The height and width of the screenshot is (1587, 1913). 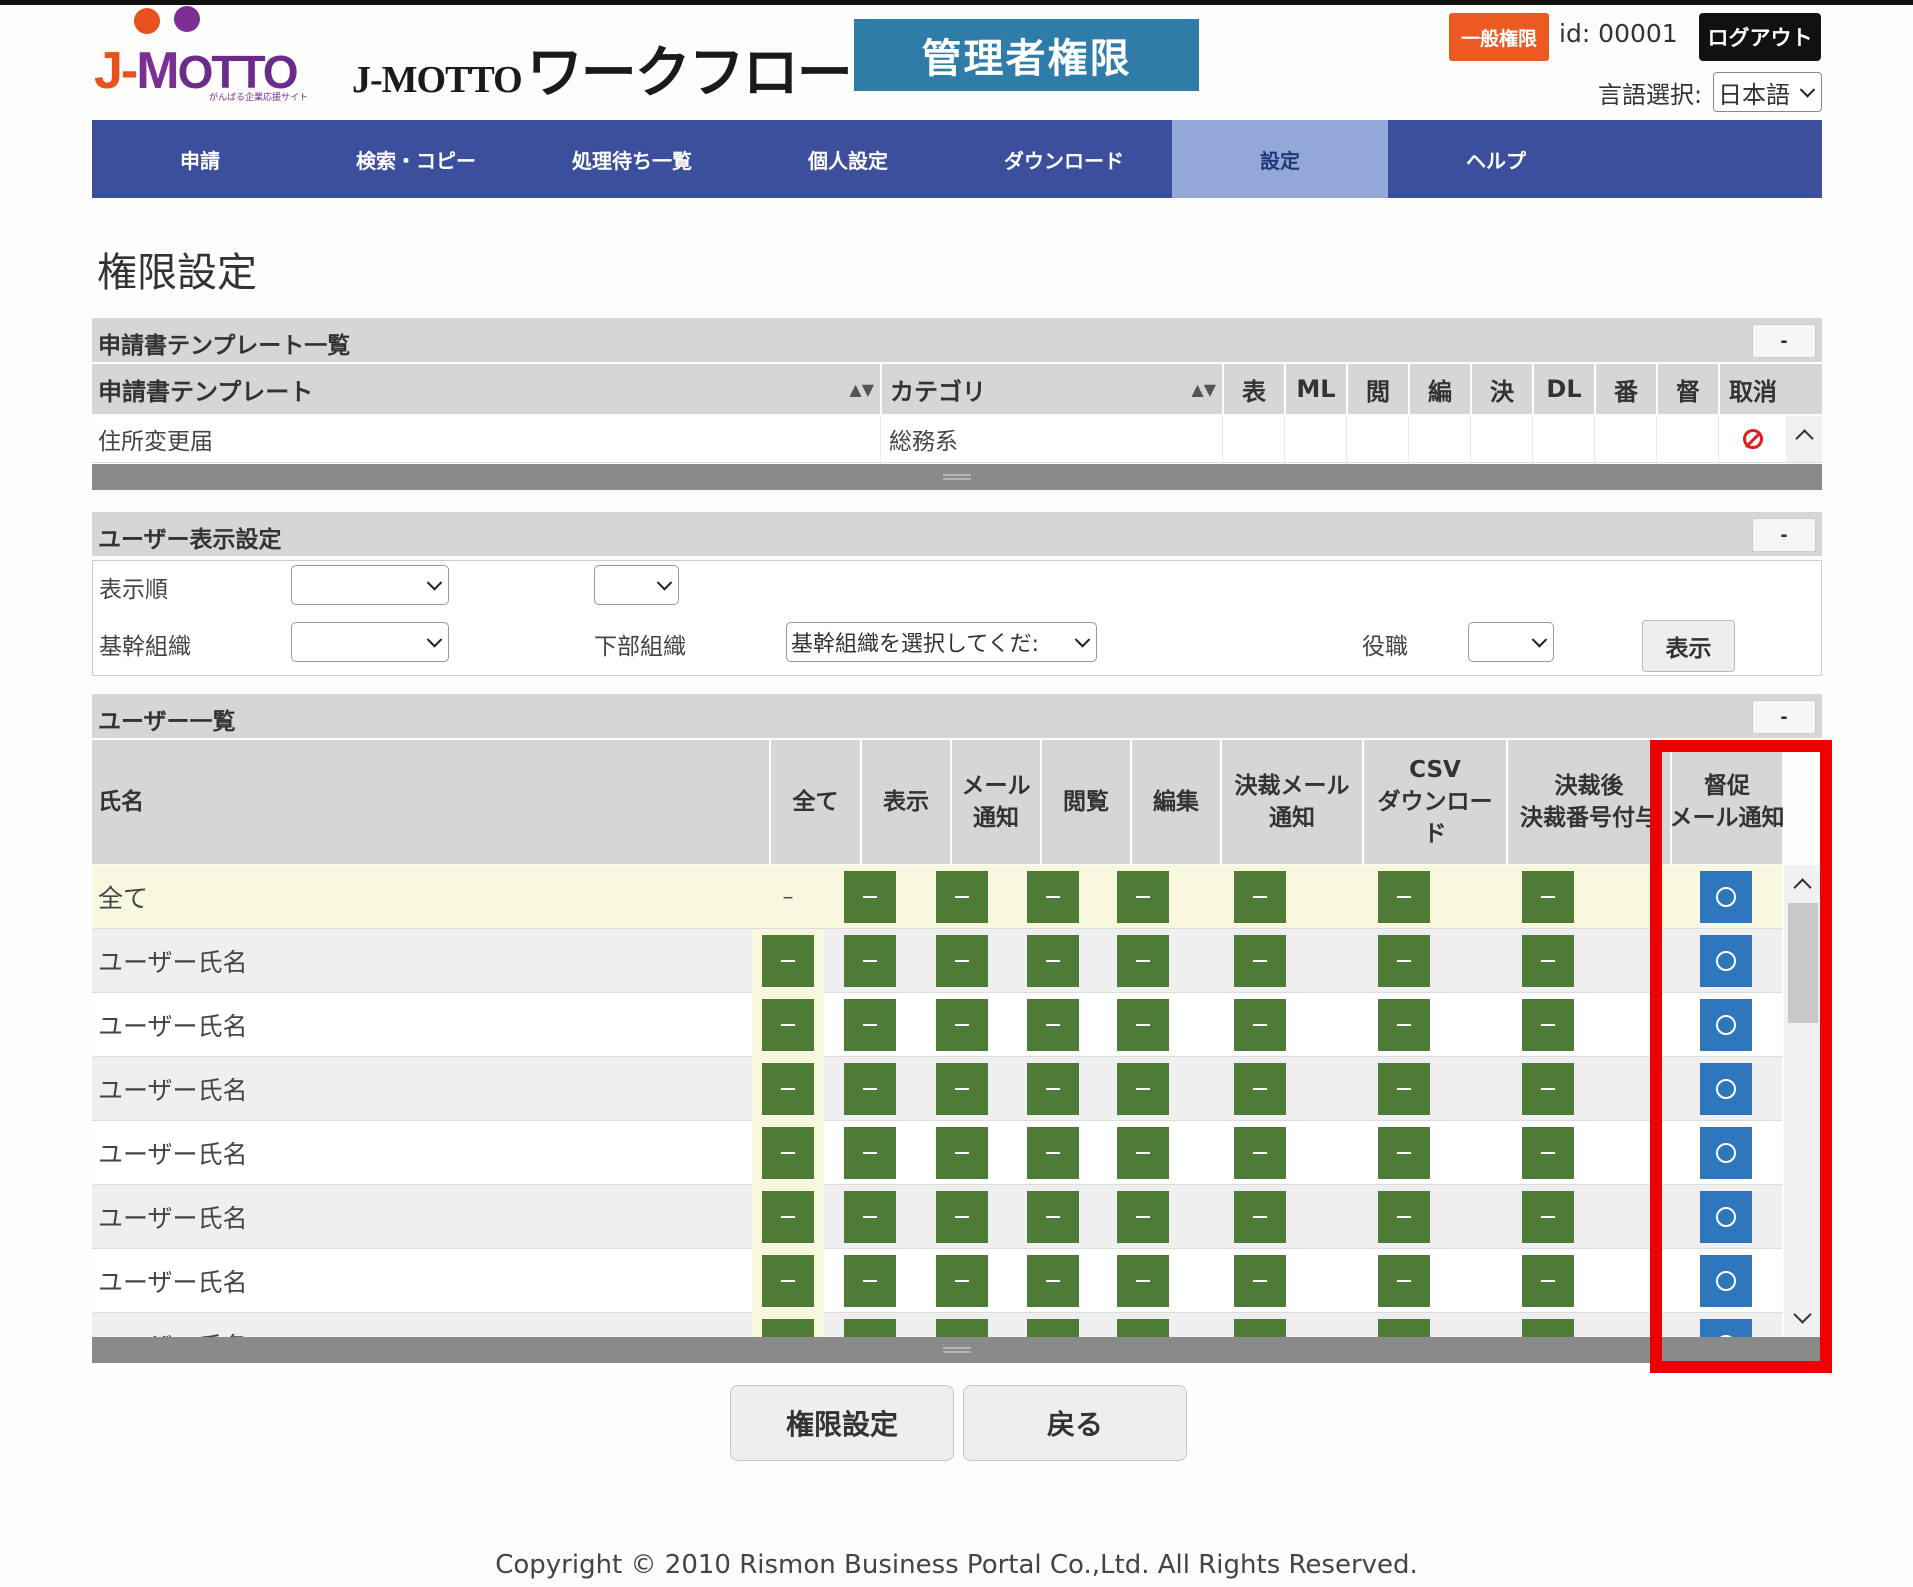 I want to click on nav-apply: 申請, so click(x=200, y=159).